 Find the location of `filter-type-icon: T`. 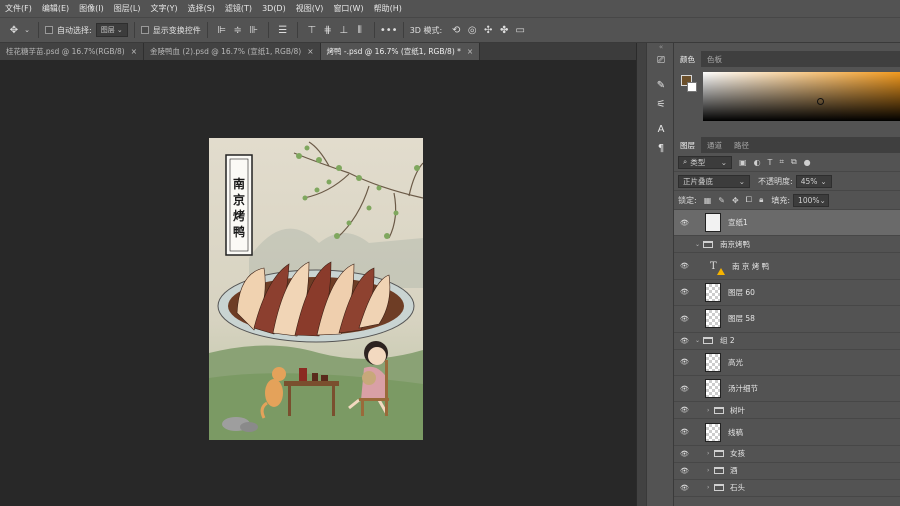

filter-type-icon: T is located at coordinates (770, 162).